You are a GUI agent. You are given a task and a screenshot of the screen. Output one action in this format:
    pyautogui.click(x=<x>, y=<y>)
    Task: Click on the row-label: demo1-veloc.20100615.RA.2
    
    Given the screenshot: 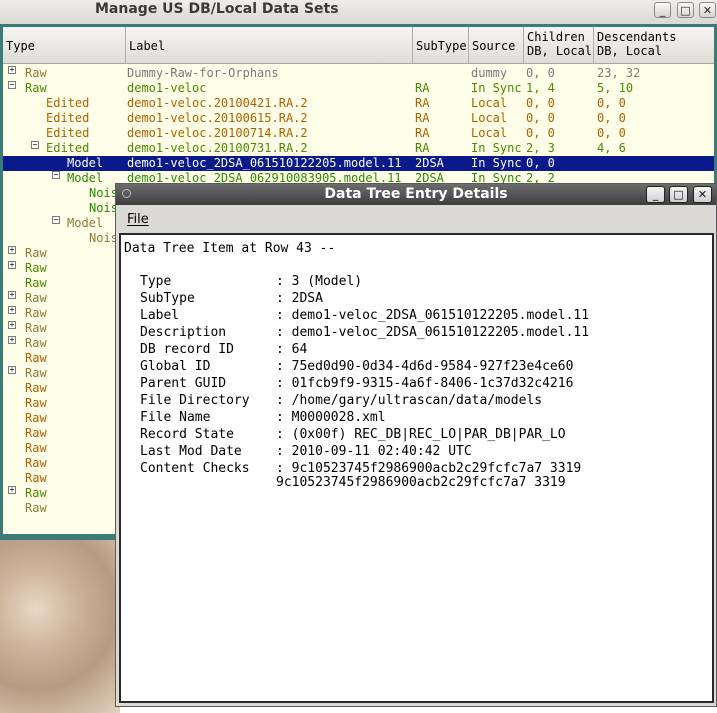 What is the action you would take?
    pyautogui.click(x=217, y=118)
    